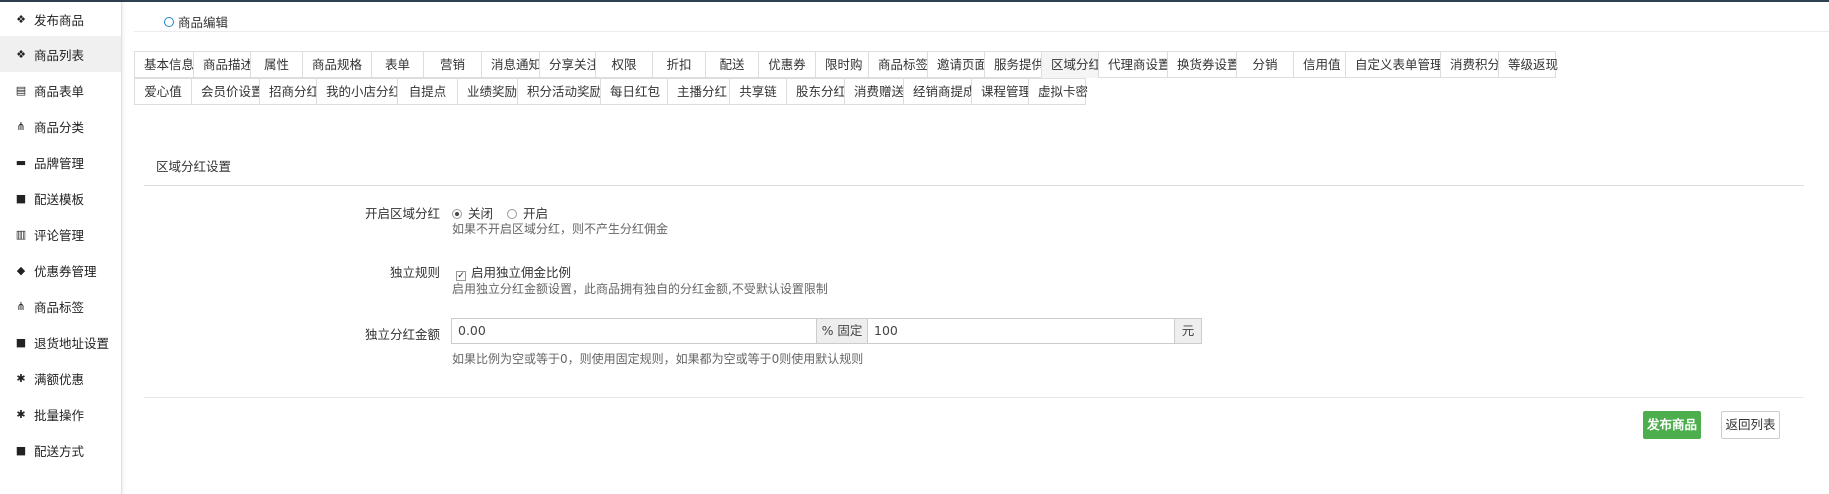 Image resolution: width=1829 pixels, height=494 pixels. What do you see at coordinates (640, 289) in the screenshot?
I see `rule-help: 启用独立分红金额设置，此商品拥有独自的分红金额,不受默认设置限制` at bounding box center [640, 289].